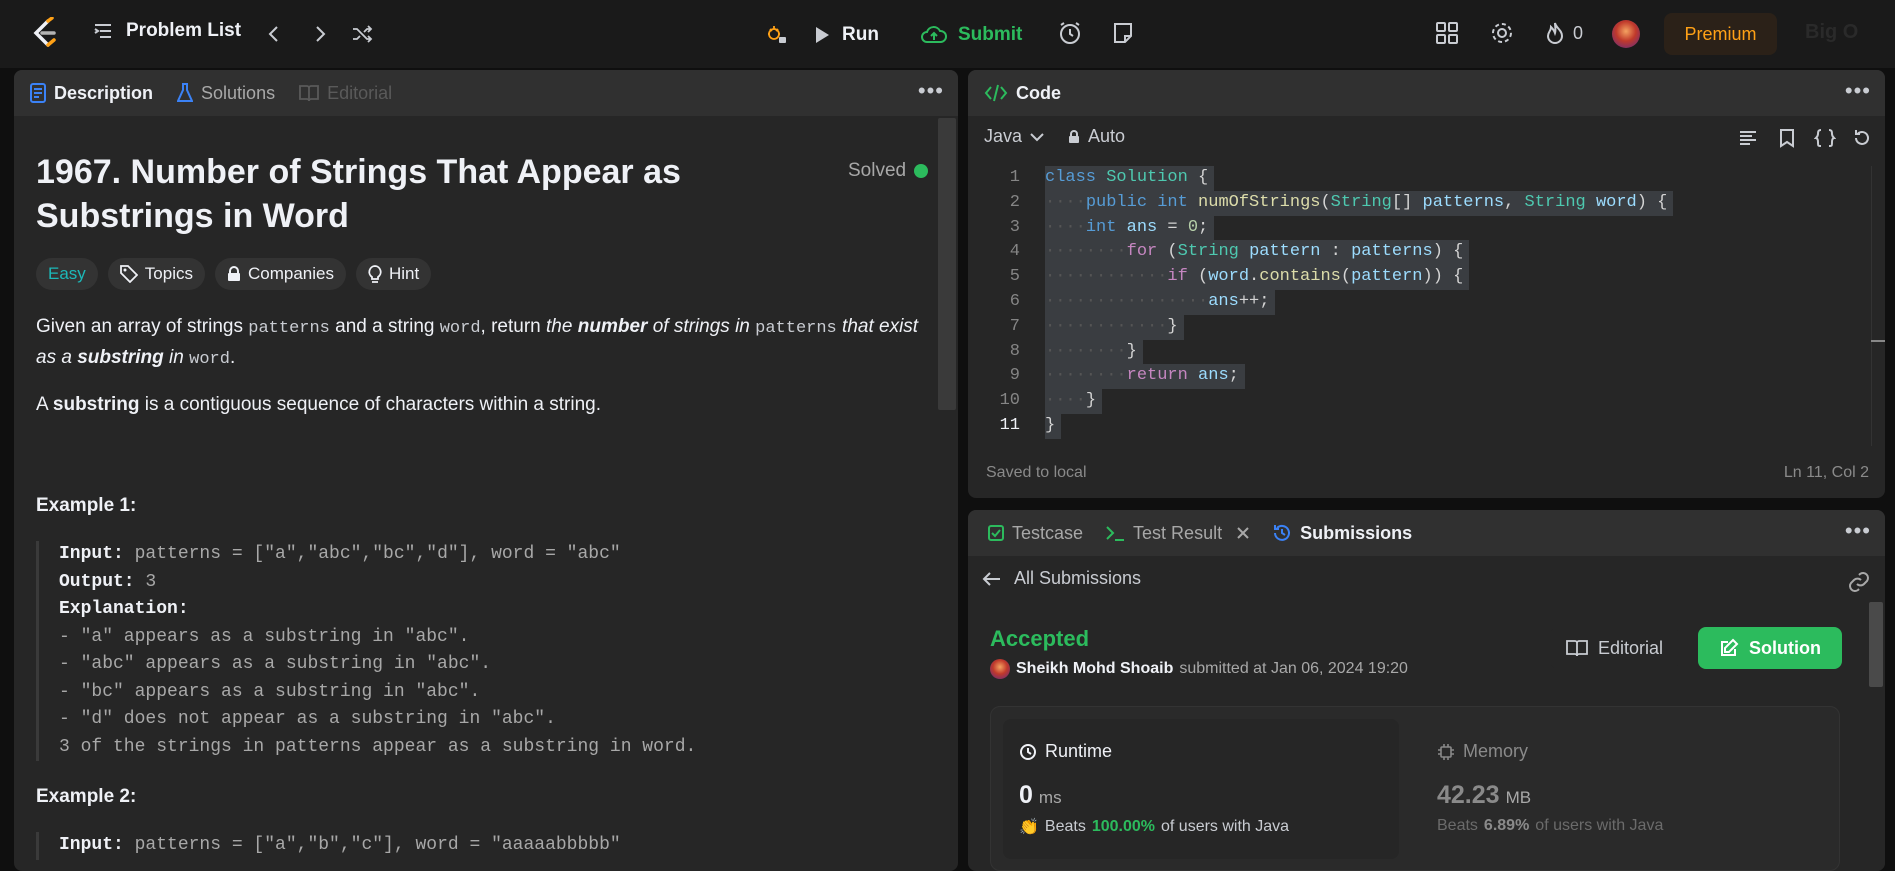 Image resolution: width=1895 pixels, height=871 pixels. What do you see at coordinates (67, 274) in the screenshot?
I see `difficulty-badge: Easy` at bounding box center [67, 274].